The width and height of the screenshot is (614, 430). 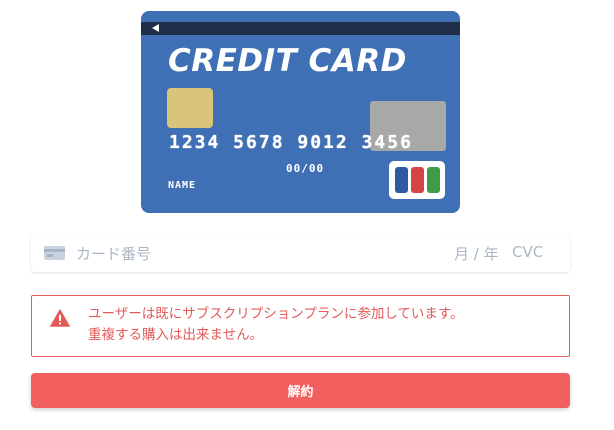 What do you see at coordinates (476, 254) in the screenshot?
I see `expiry-placeholder: 月 / 年` at bounding box center [476, 254].